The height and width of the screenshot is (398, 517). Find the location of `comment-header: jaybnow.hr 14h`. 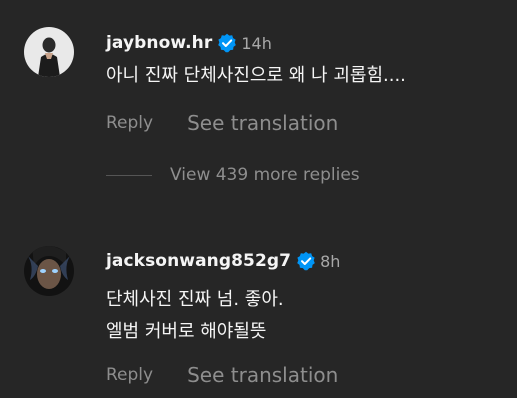

comment-header: jaybnow.hr 14h is located at coordinates (189, 43).